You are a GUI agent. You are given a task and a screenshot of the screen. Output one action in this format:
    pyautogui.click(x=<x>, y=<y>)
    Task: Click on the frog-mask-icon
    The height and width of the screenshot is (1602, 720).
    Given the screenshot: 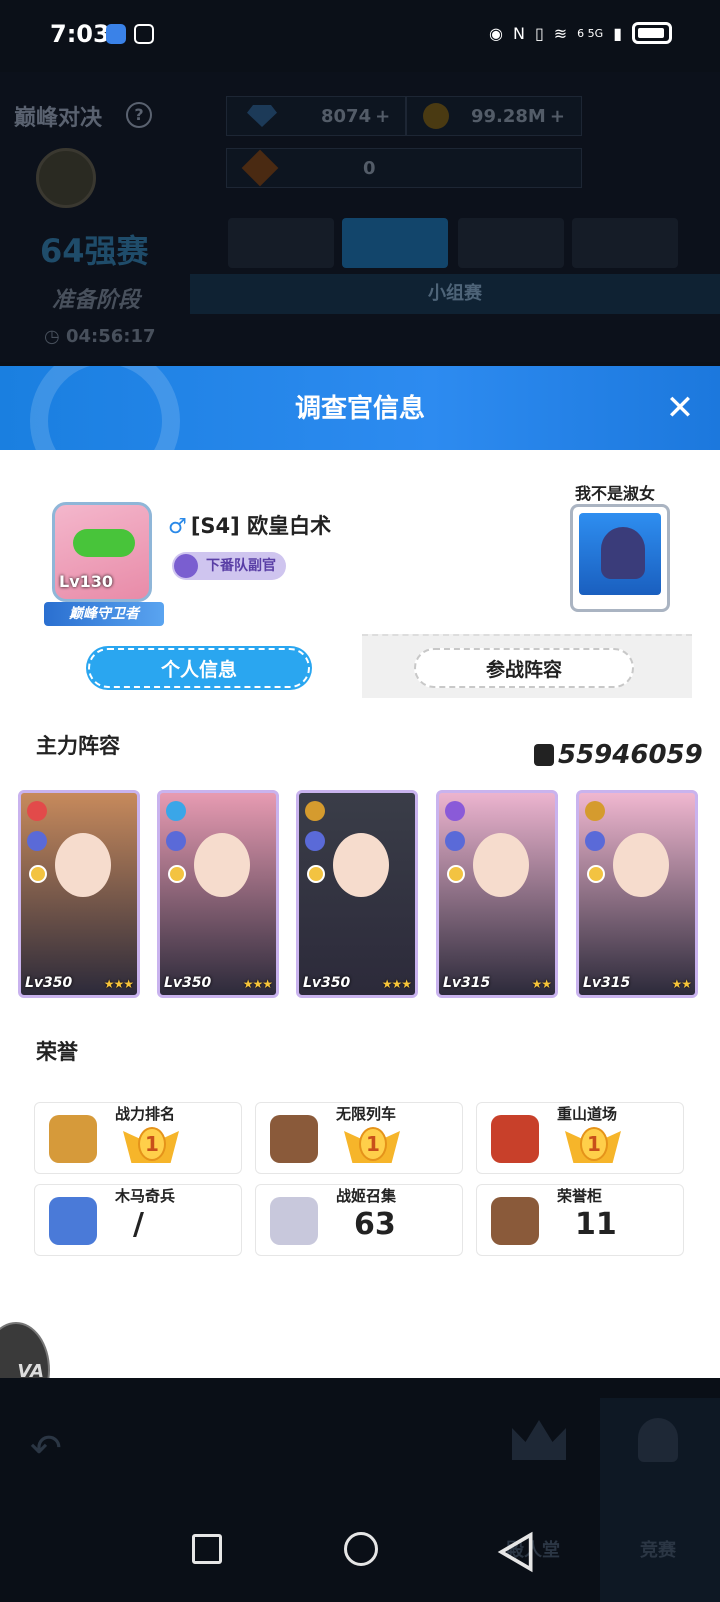 What is the action you would take?
    pyautogui.click(x=104, y=543)
    